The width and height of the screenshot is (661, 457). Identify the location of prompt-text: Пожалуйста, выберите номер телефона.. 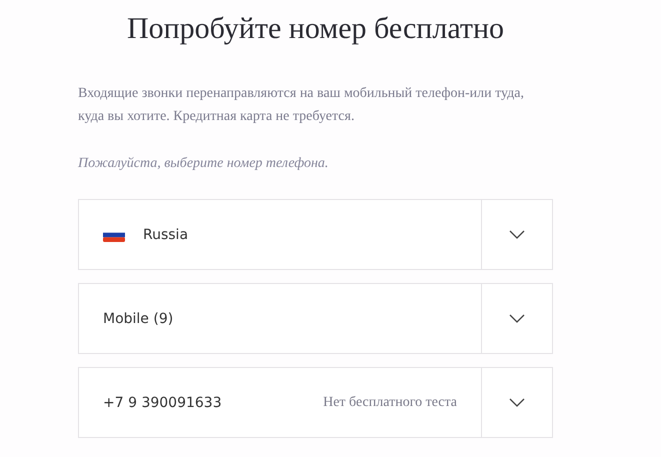
(204, 164).